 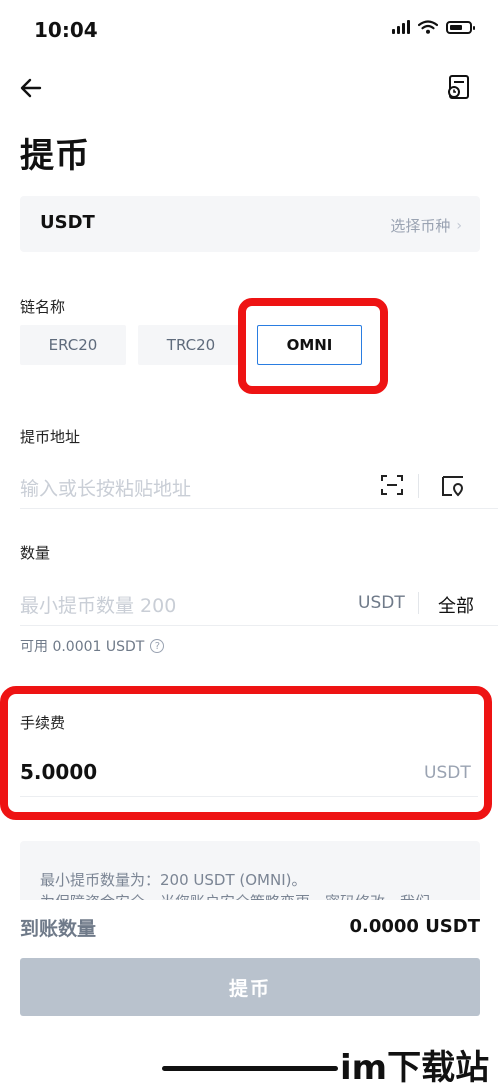 What do you see at coordinates (456, 605) in the screenshot?
I see `all-button: 全部` at bounding box center [456, 605].